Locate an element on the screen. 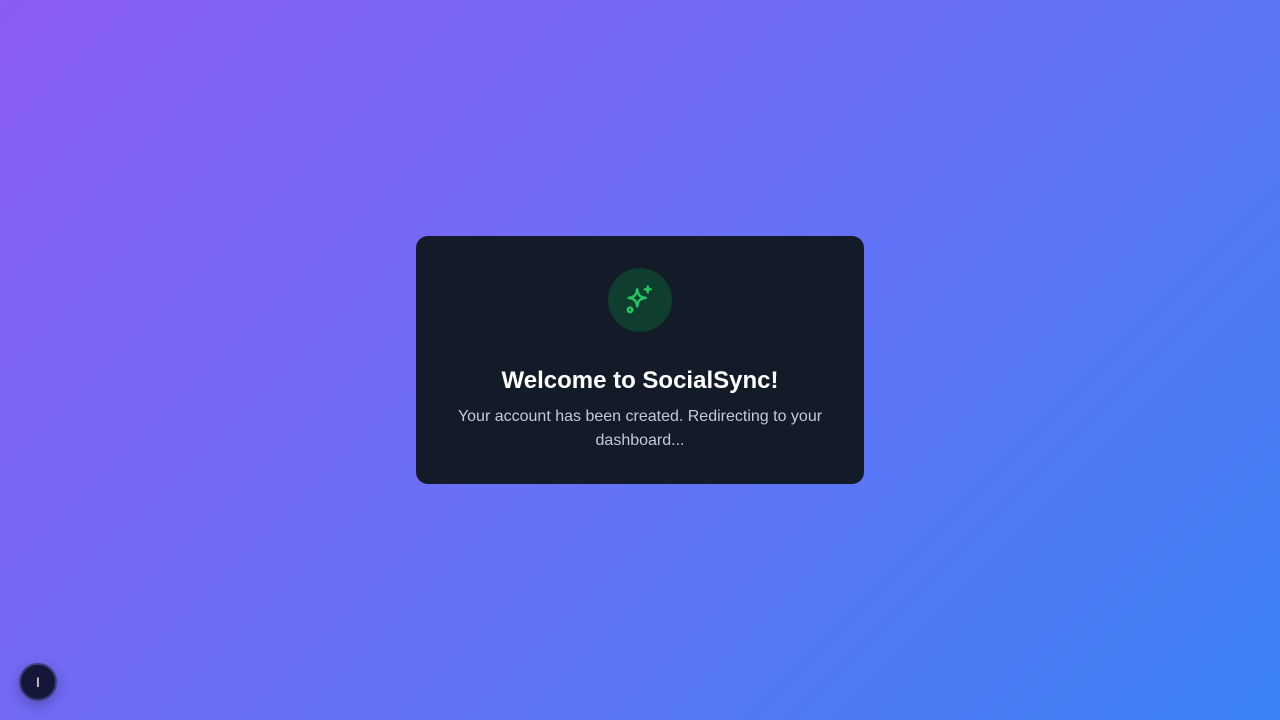  success-icon-badge is located at coordinates (640, 300).